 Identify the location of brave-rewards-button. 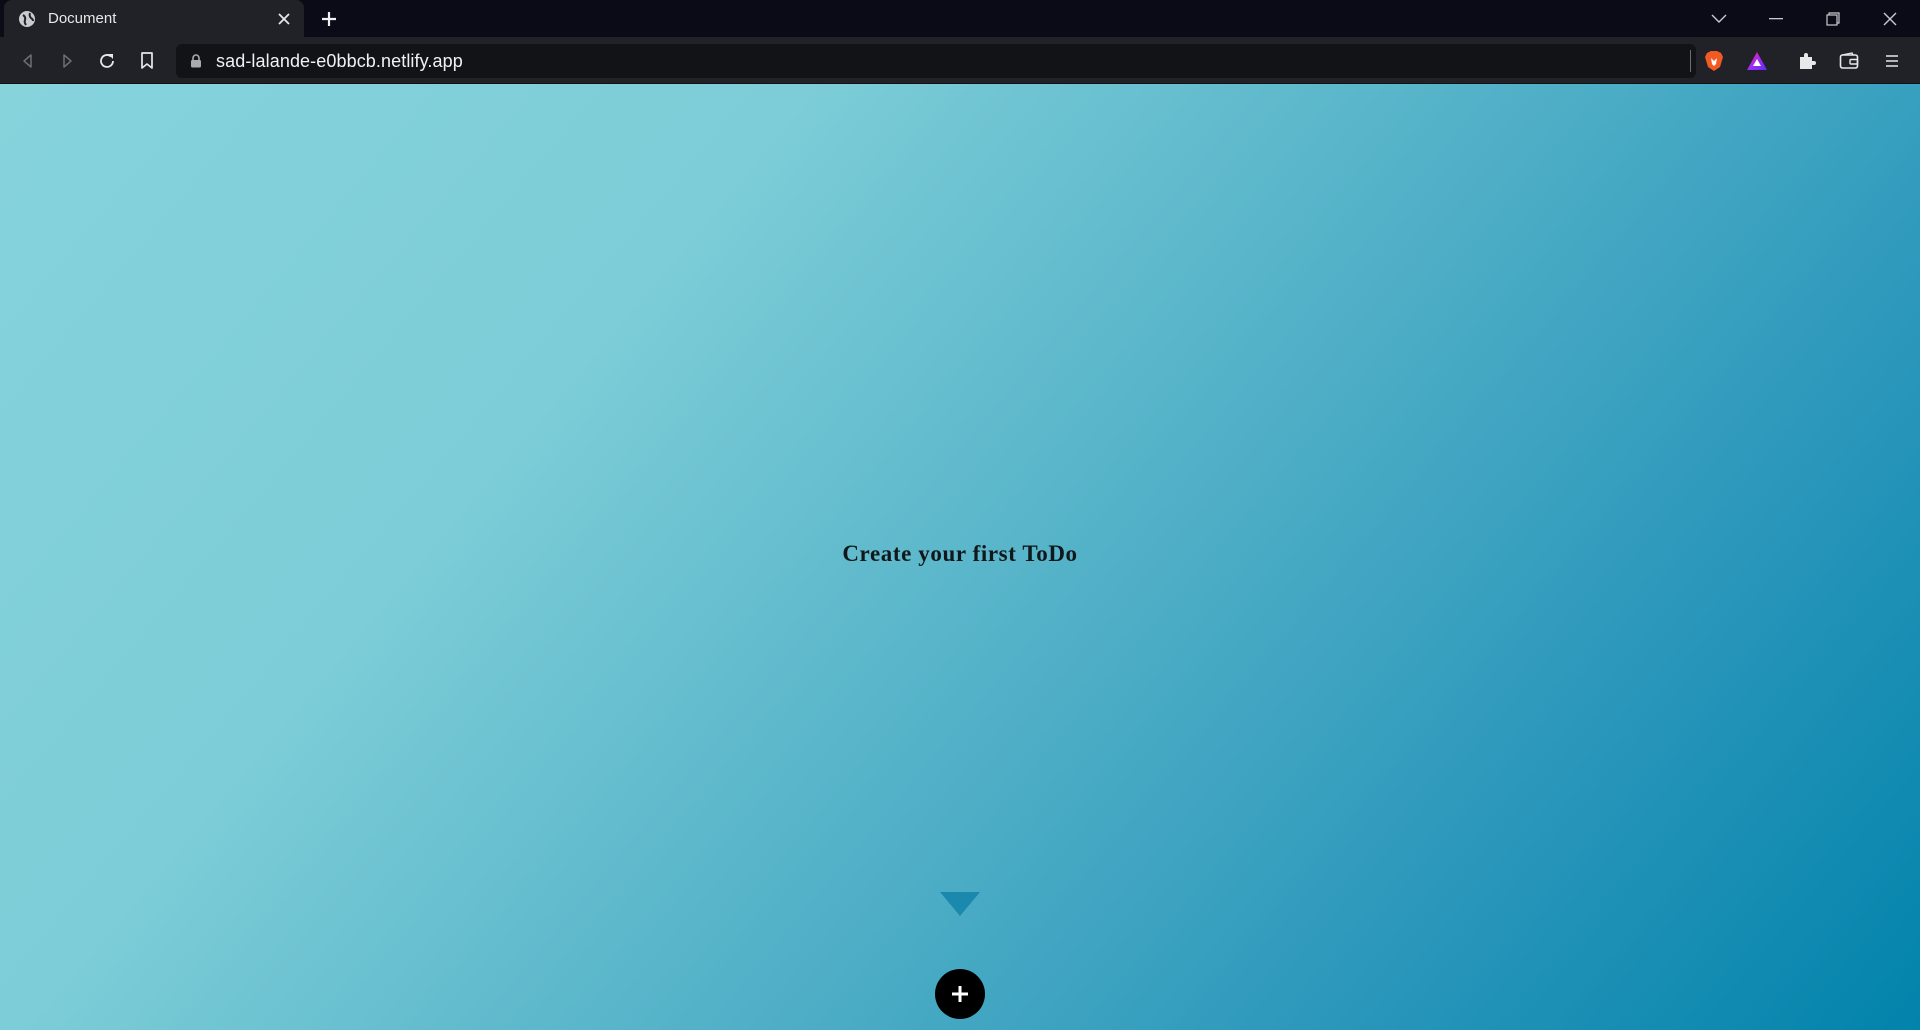
(1757, 61).